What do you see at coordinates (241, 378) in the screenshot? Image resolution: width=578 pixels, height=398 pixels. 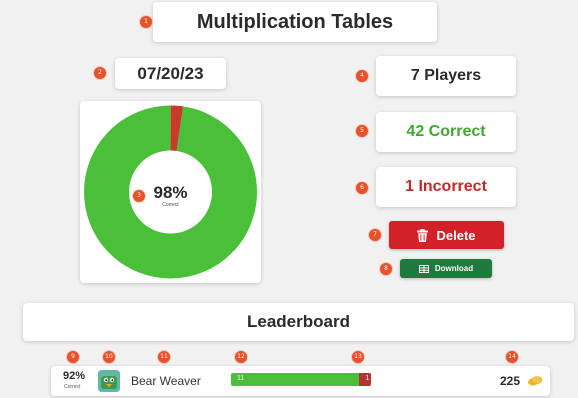 I see `score-bar-correct-label: 11` at bounding box center [241, 378].